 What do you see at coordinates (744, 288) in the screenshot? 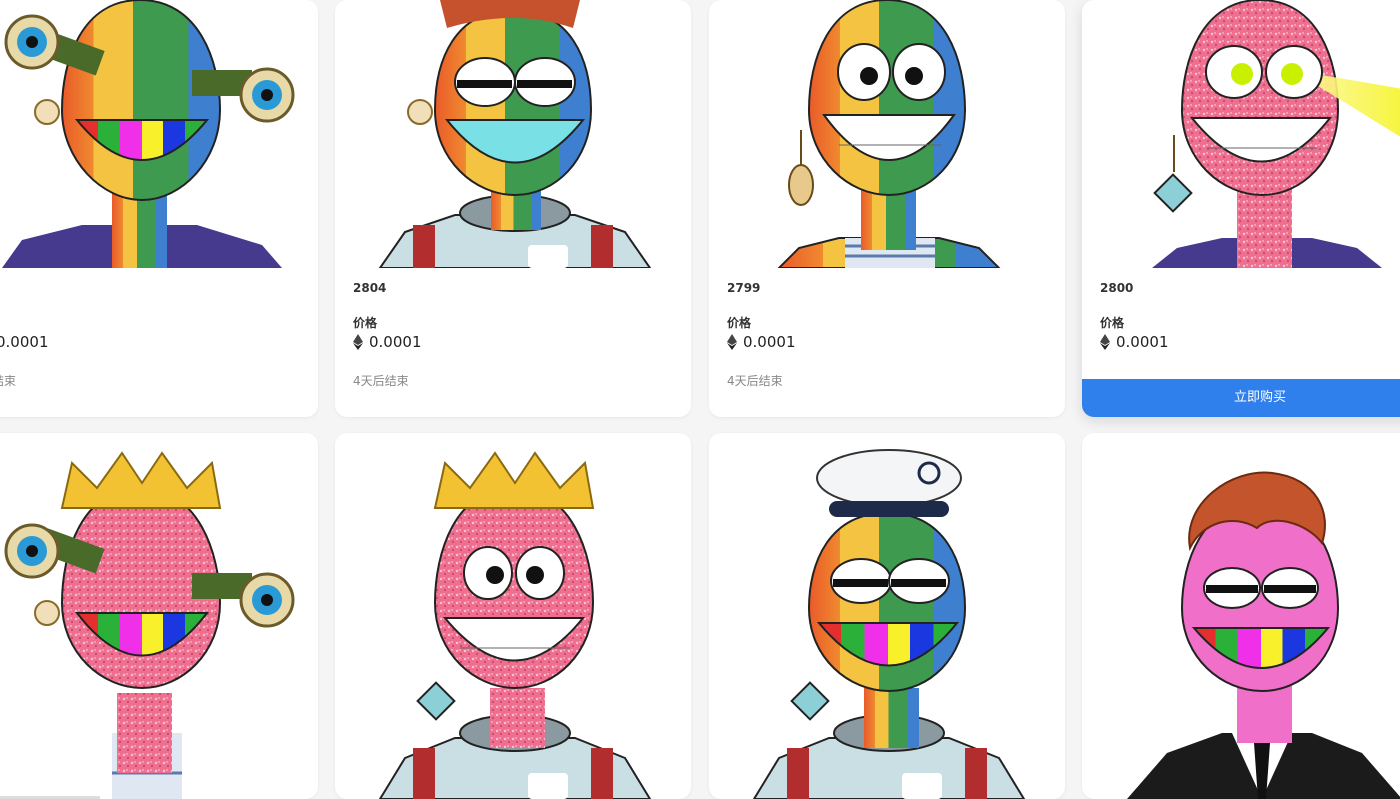
I see `token-id: 2799` at bounding box center [744, 288].